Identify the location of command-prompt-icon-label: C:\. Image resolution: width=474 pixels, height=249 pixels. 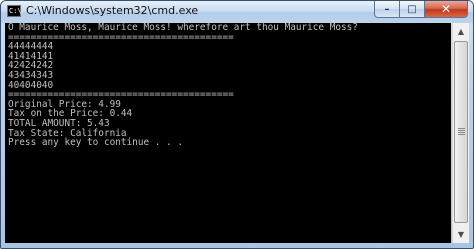
(15, 11).